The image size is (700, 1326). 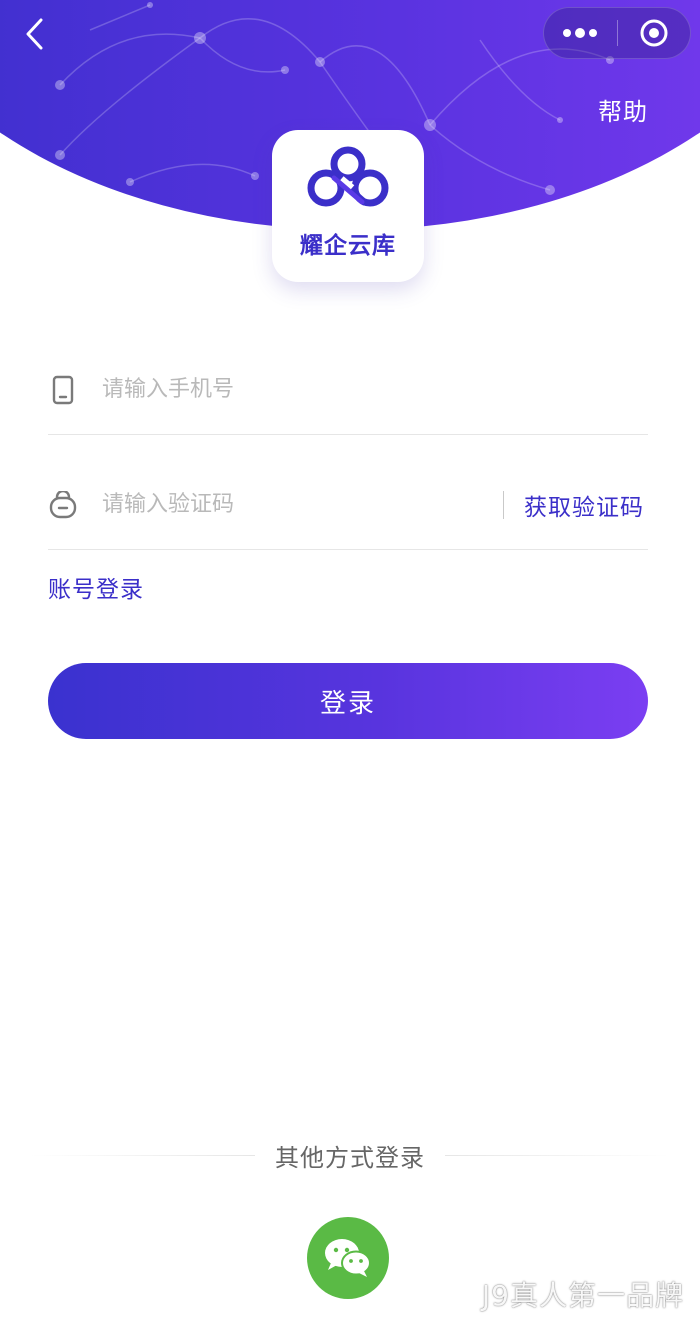 I want to click on mini-program-capsule, so click(x=617, y=33).